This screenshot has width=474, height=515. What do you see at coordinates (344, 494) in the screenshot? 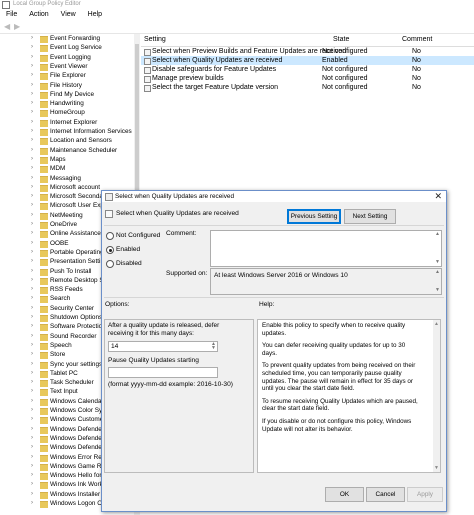
I see `ok-button: OK` at bounding box center [344, 494].